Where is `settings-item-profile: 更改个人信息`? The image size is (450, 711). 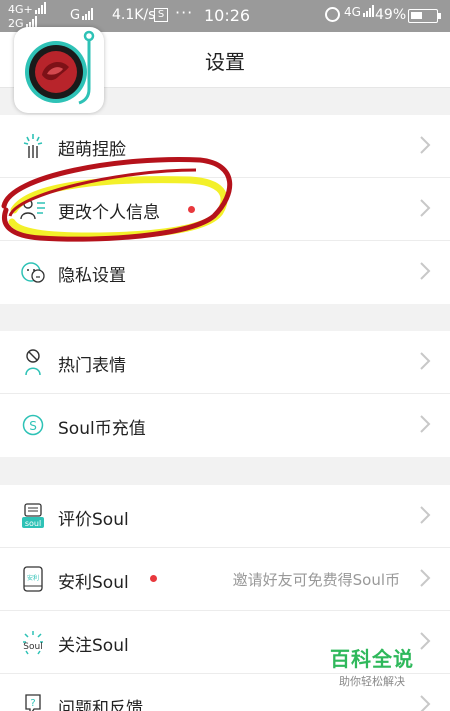
settings-item-profile: 更改个人信息 is located at coordinates (225, 209).